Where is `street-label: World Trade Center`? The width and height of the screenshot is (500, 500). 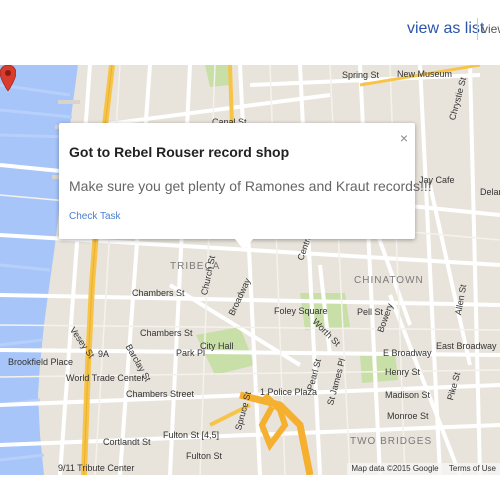
street-label: World Trade Center is located at coordinates (105, 378).